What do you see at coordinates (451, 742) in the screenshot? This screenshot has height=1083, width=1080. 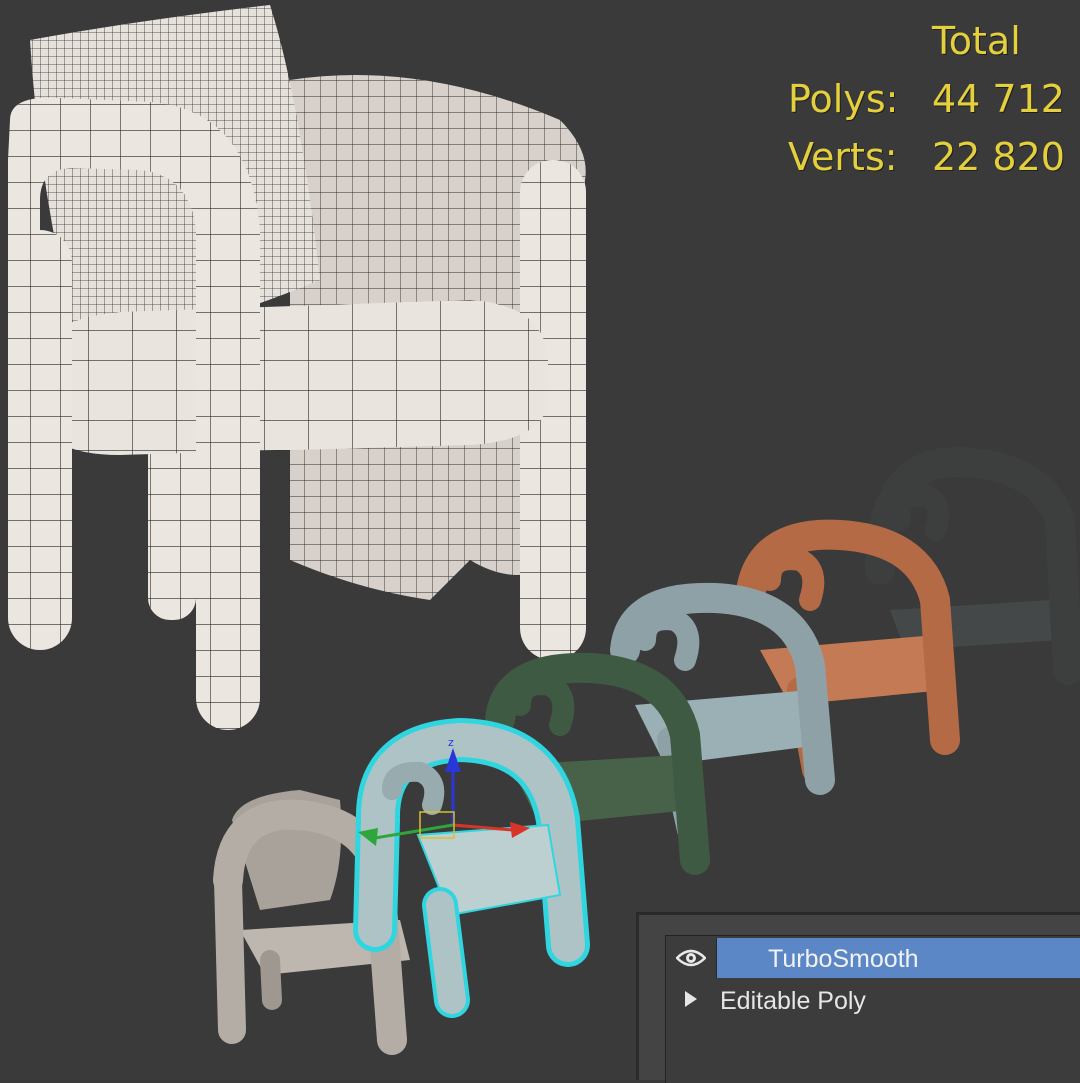 I see `svg-text: z` at bounding box center [451, 742].